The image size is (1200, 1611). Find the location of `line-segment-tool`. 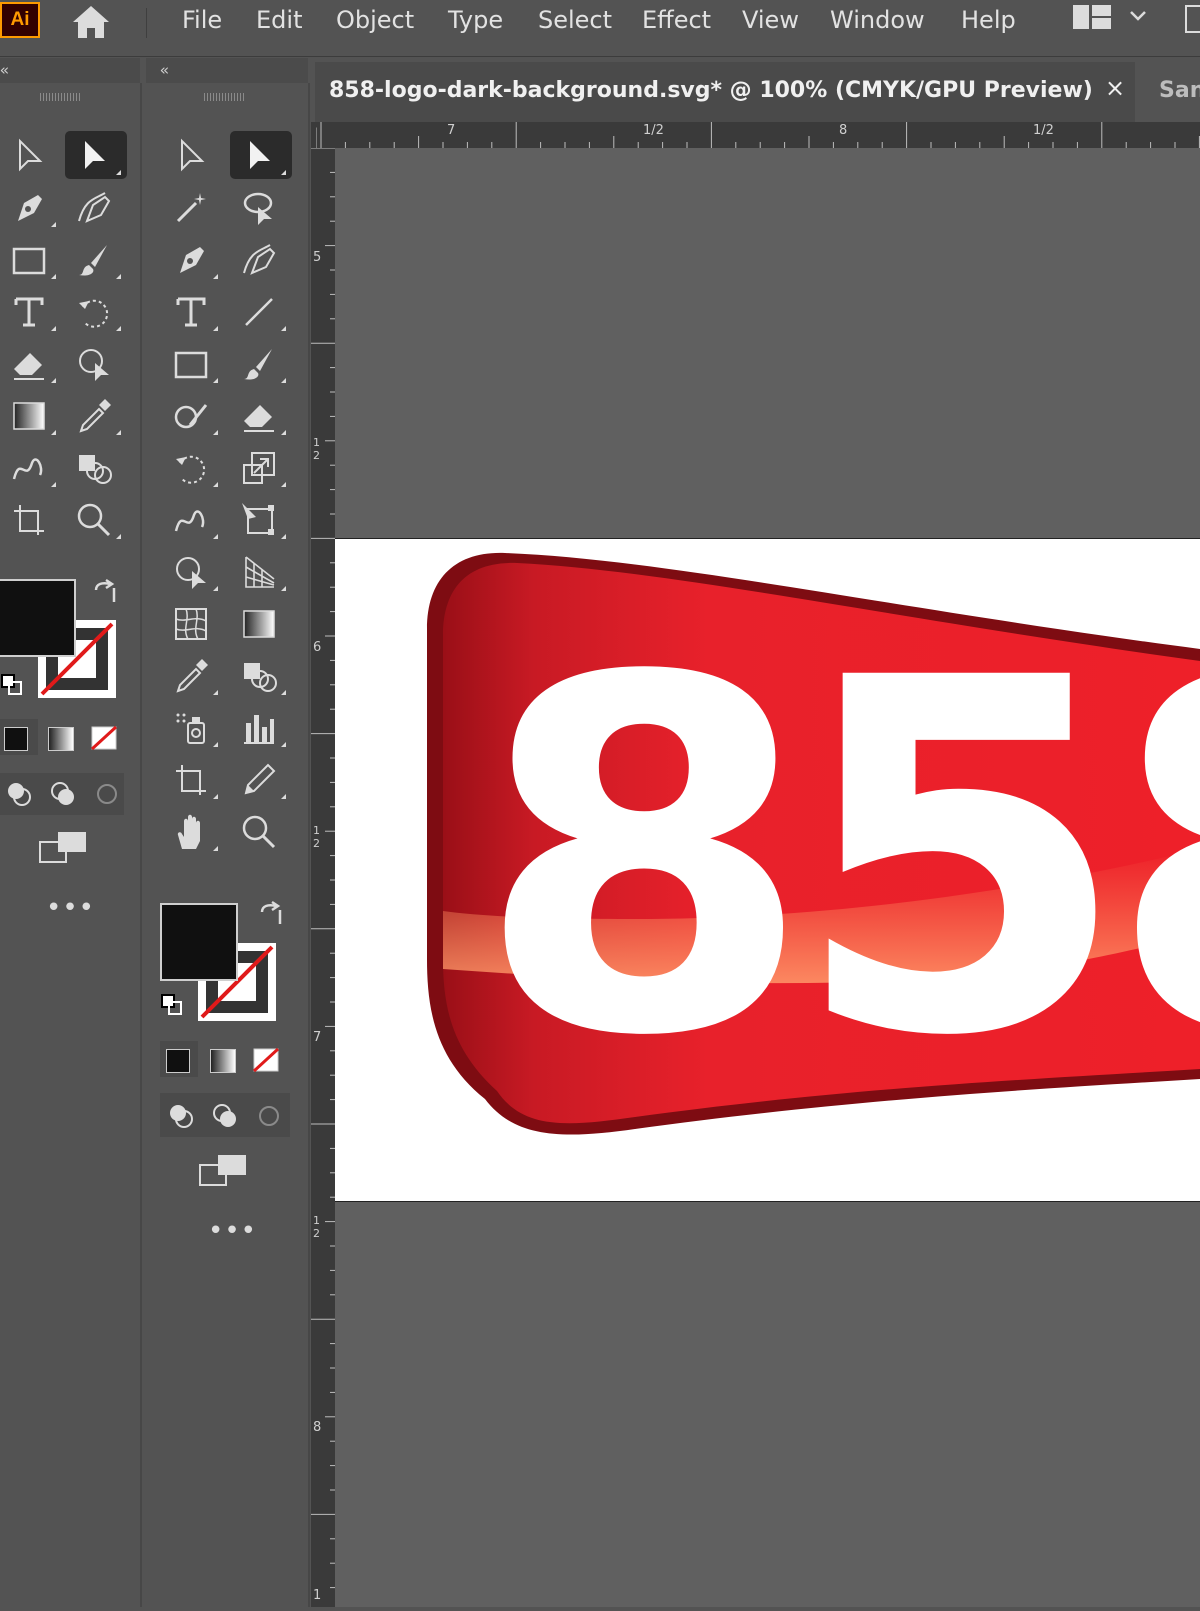

line-segment-tool is located at coordinates (261, 311).